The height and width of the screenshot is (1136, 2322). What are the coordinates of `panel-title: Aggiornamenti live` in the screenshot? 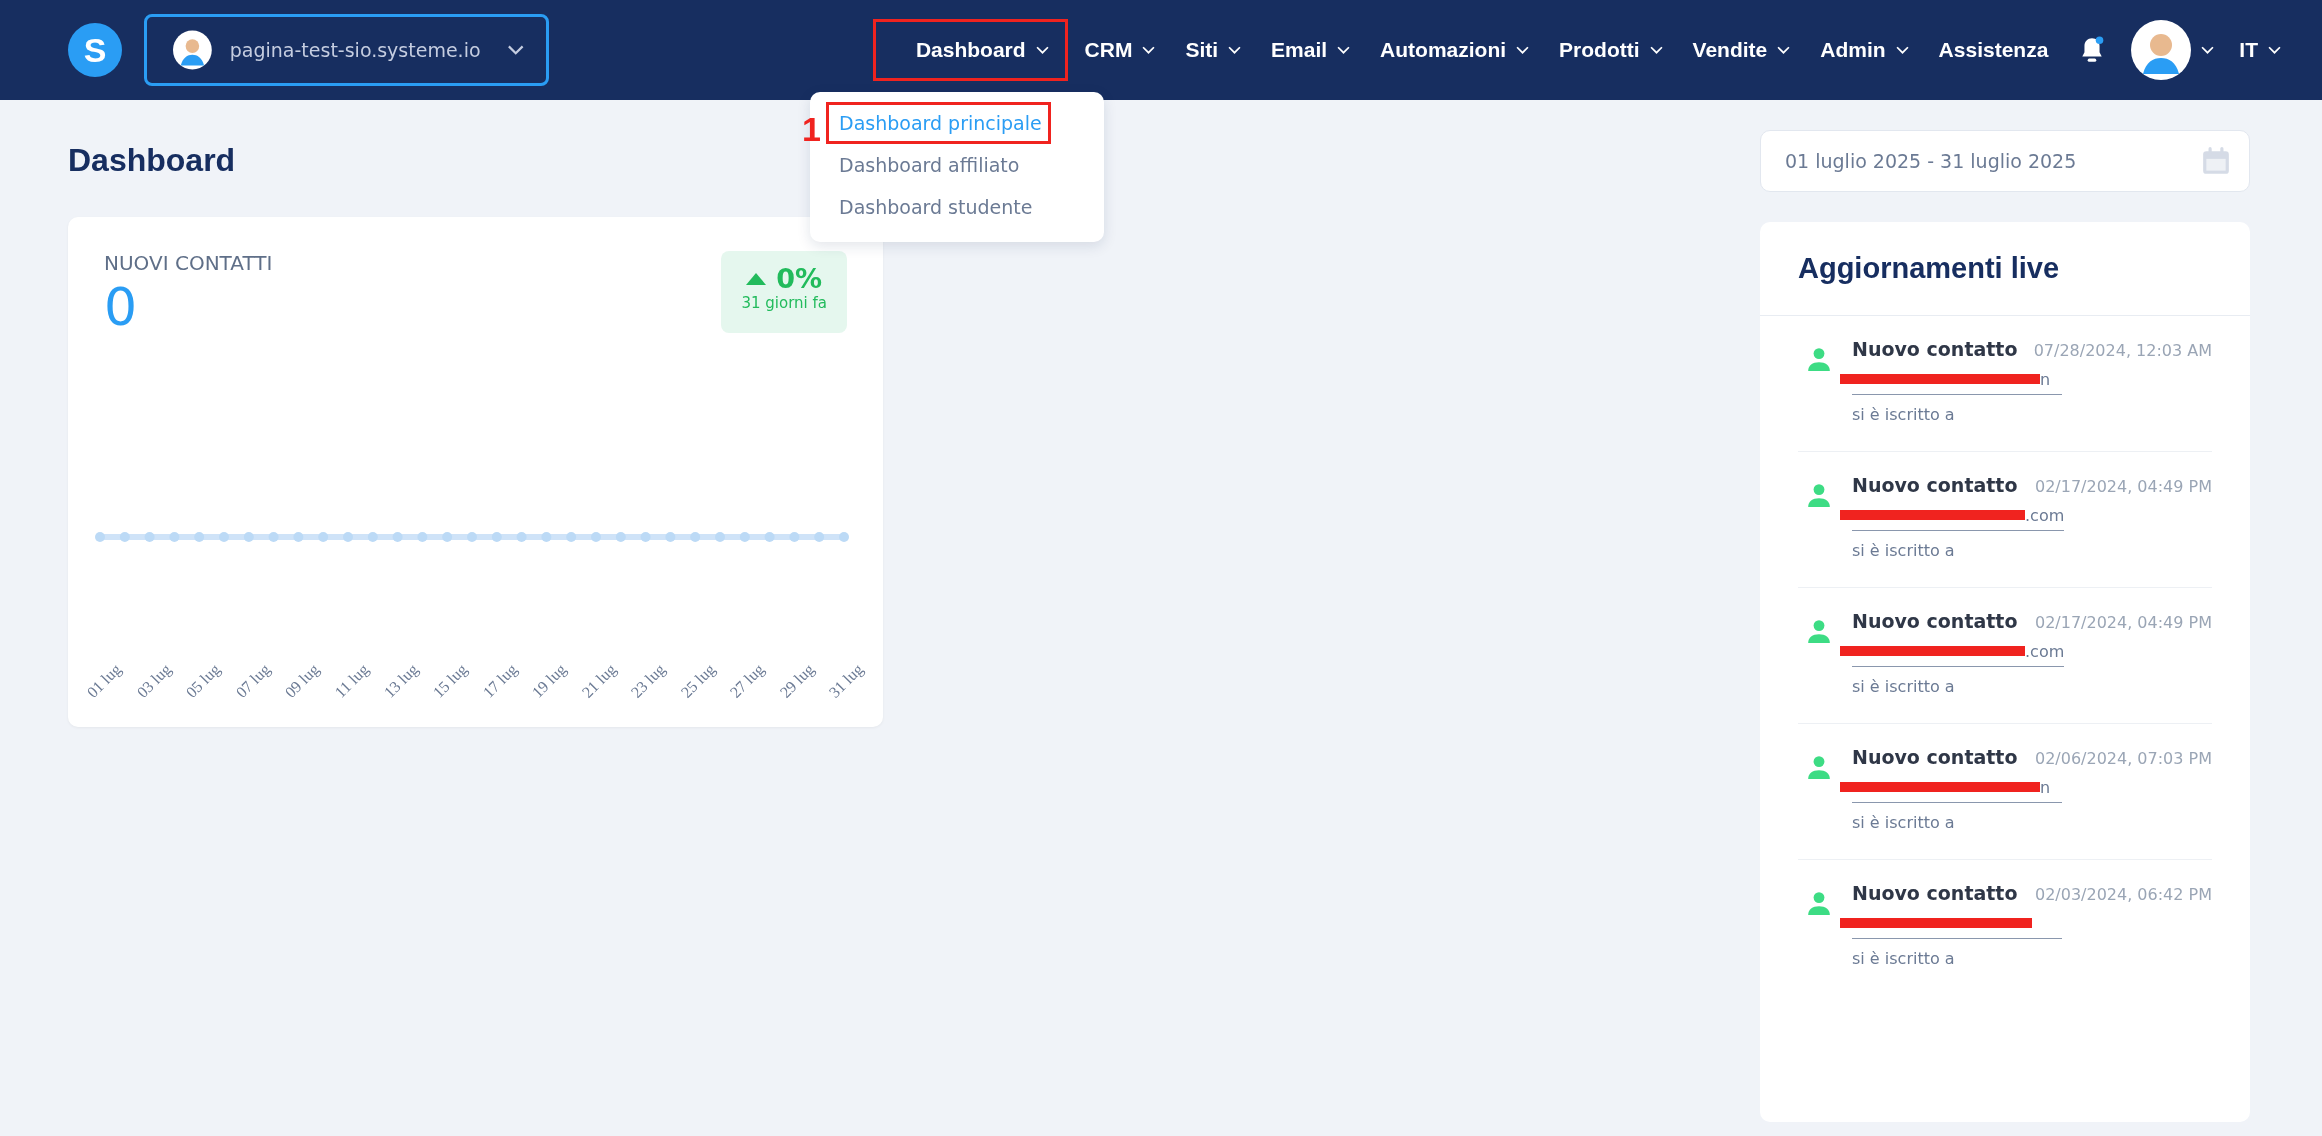 It's located at (2005, 269).